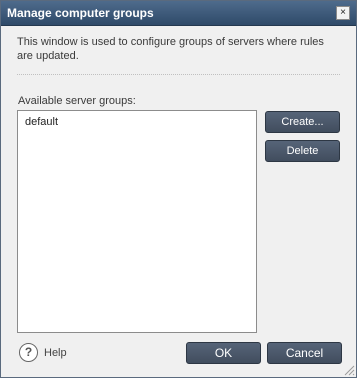  What do you see at coordinates (41, 122) in the screenshot?
I see `list-item: default` at bounding box center [41, 122].